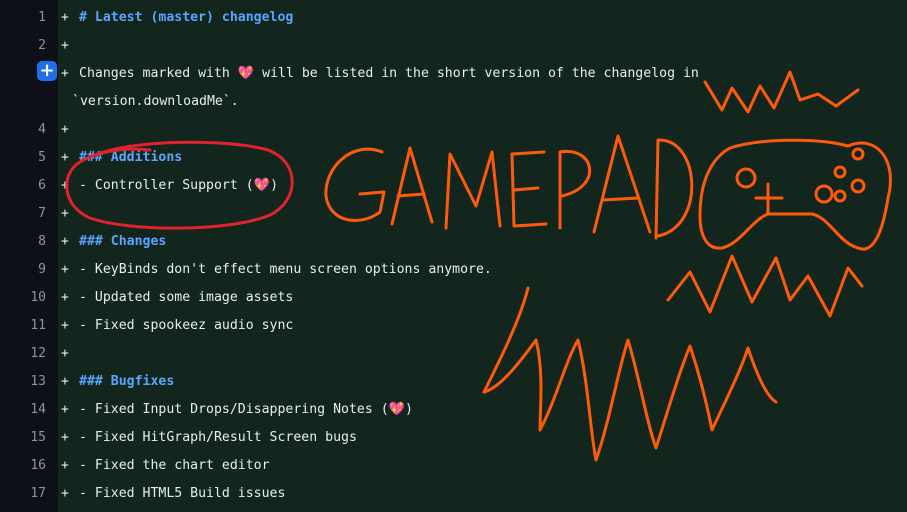 The height and width of the screenshot is (512, 907). Describe the element at coordinates (23, 46) in the screenshot. I see `line-number: 2` at that location.